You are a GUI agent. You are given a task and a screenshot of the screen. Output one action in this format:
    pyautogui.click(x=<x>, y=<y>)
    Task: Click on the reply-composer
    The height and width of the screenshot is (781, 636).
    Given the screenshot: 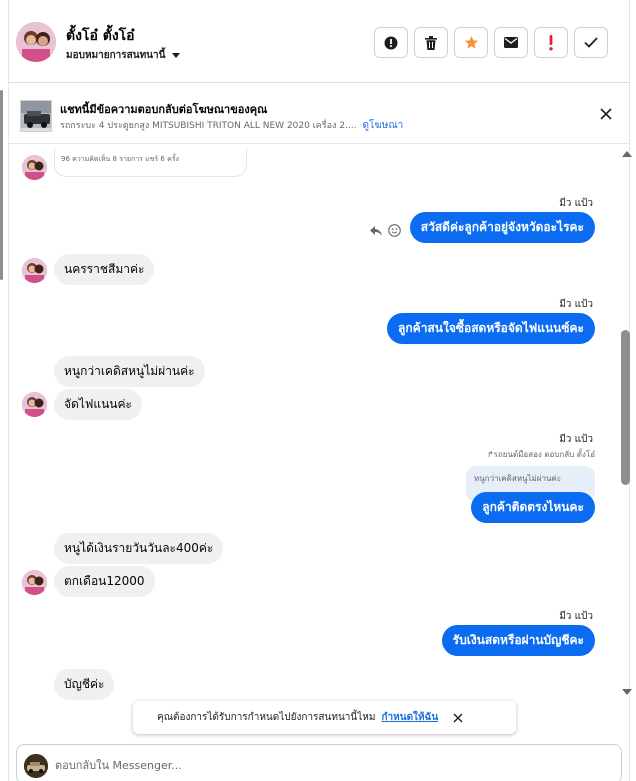 What is the action you would take?
    pyautogui.click(x=319, y=762)
    